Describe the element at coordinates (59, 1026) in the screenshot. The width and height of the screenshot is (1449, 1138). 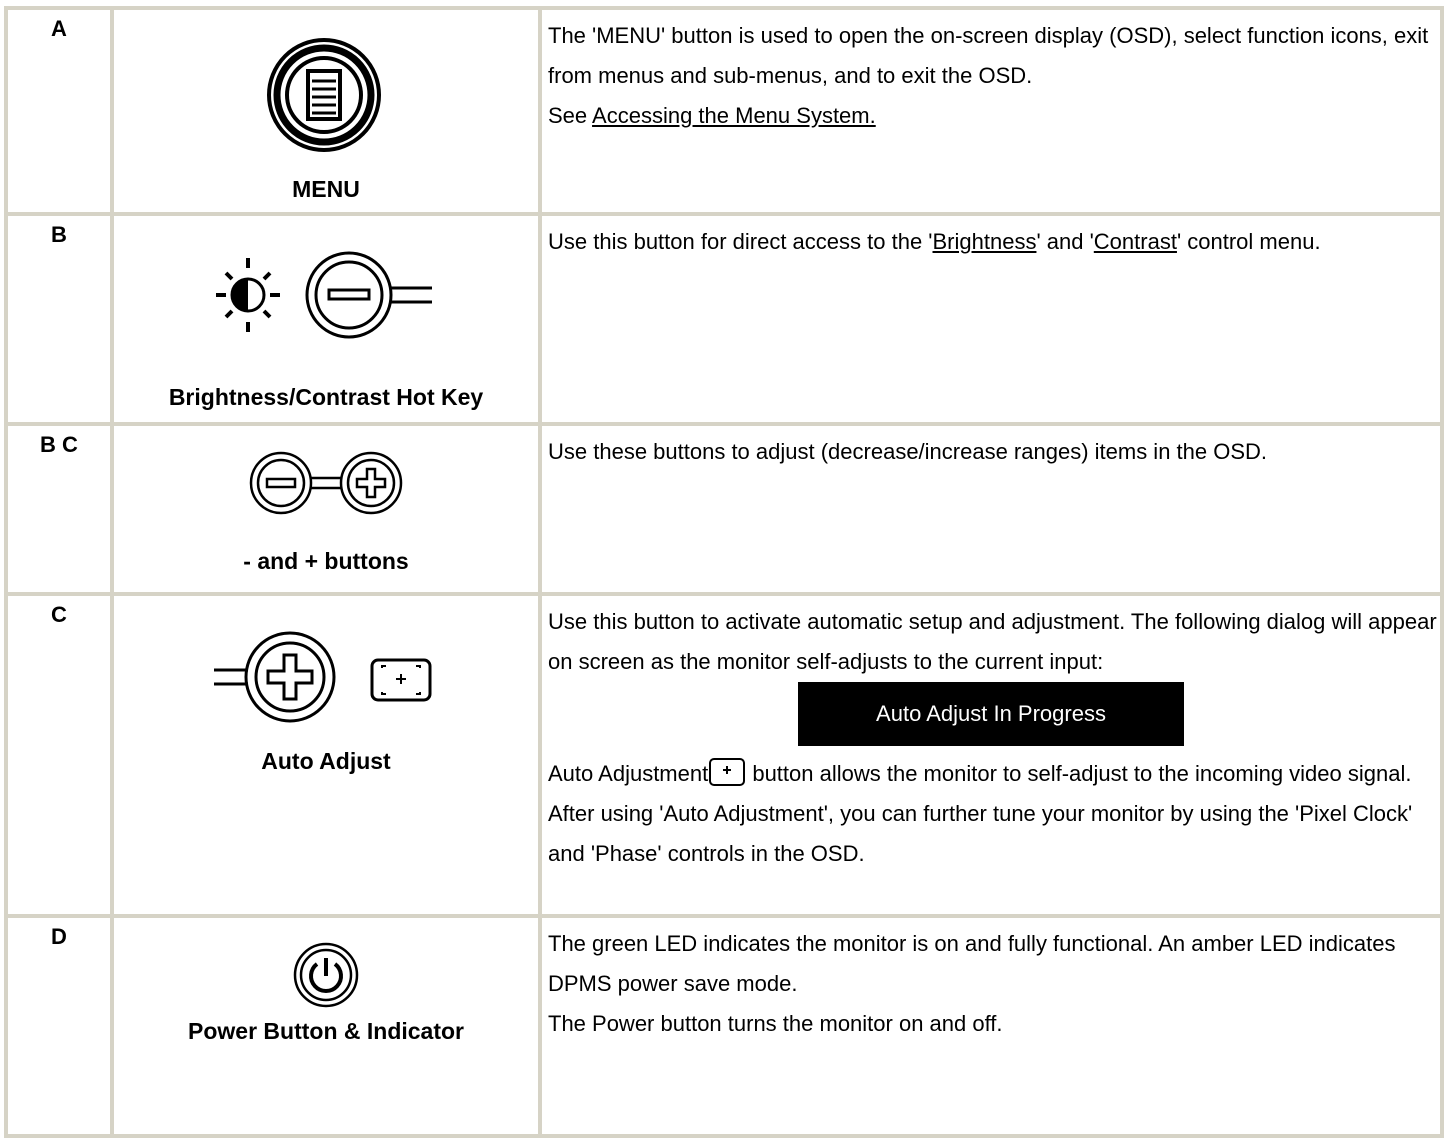
I see `row-letter: D` at that location.